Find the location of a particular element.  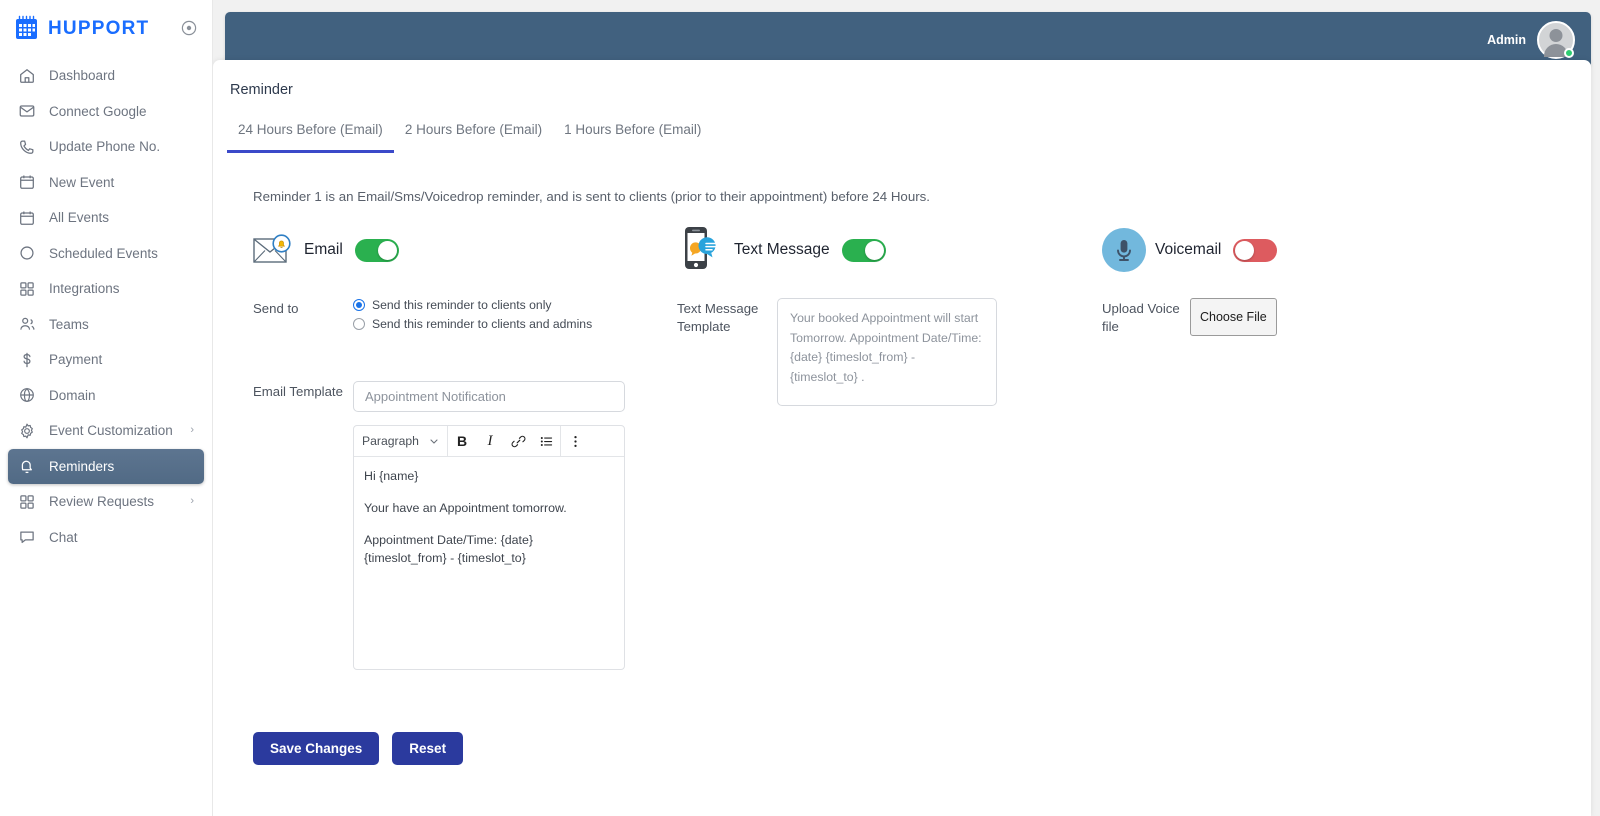

sidebar-item-chat: Chat is located at coordinates (106, 538).